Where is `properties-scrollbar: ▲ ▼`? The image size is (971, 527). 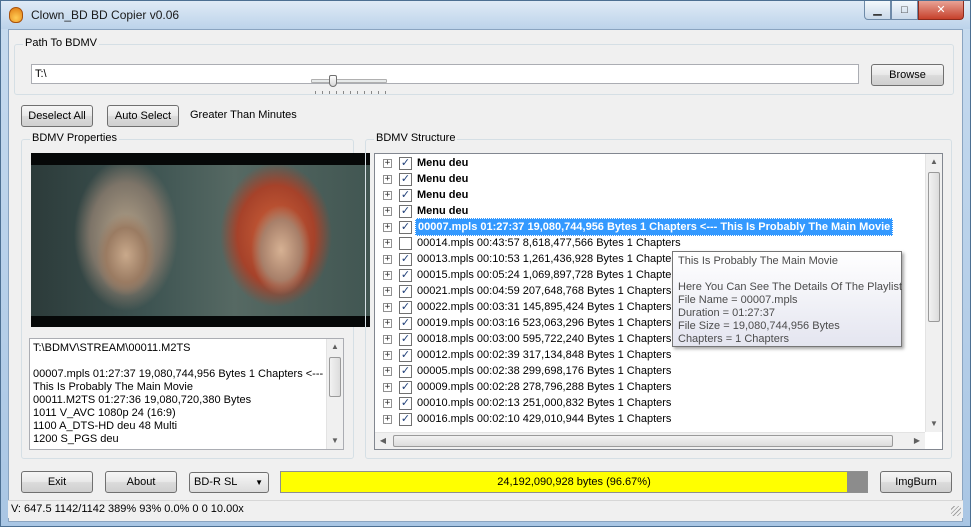
properties-scrollbar: ▲ ▼ is located at coordinates (334, 394).